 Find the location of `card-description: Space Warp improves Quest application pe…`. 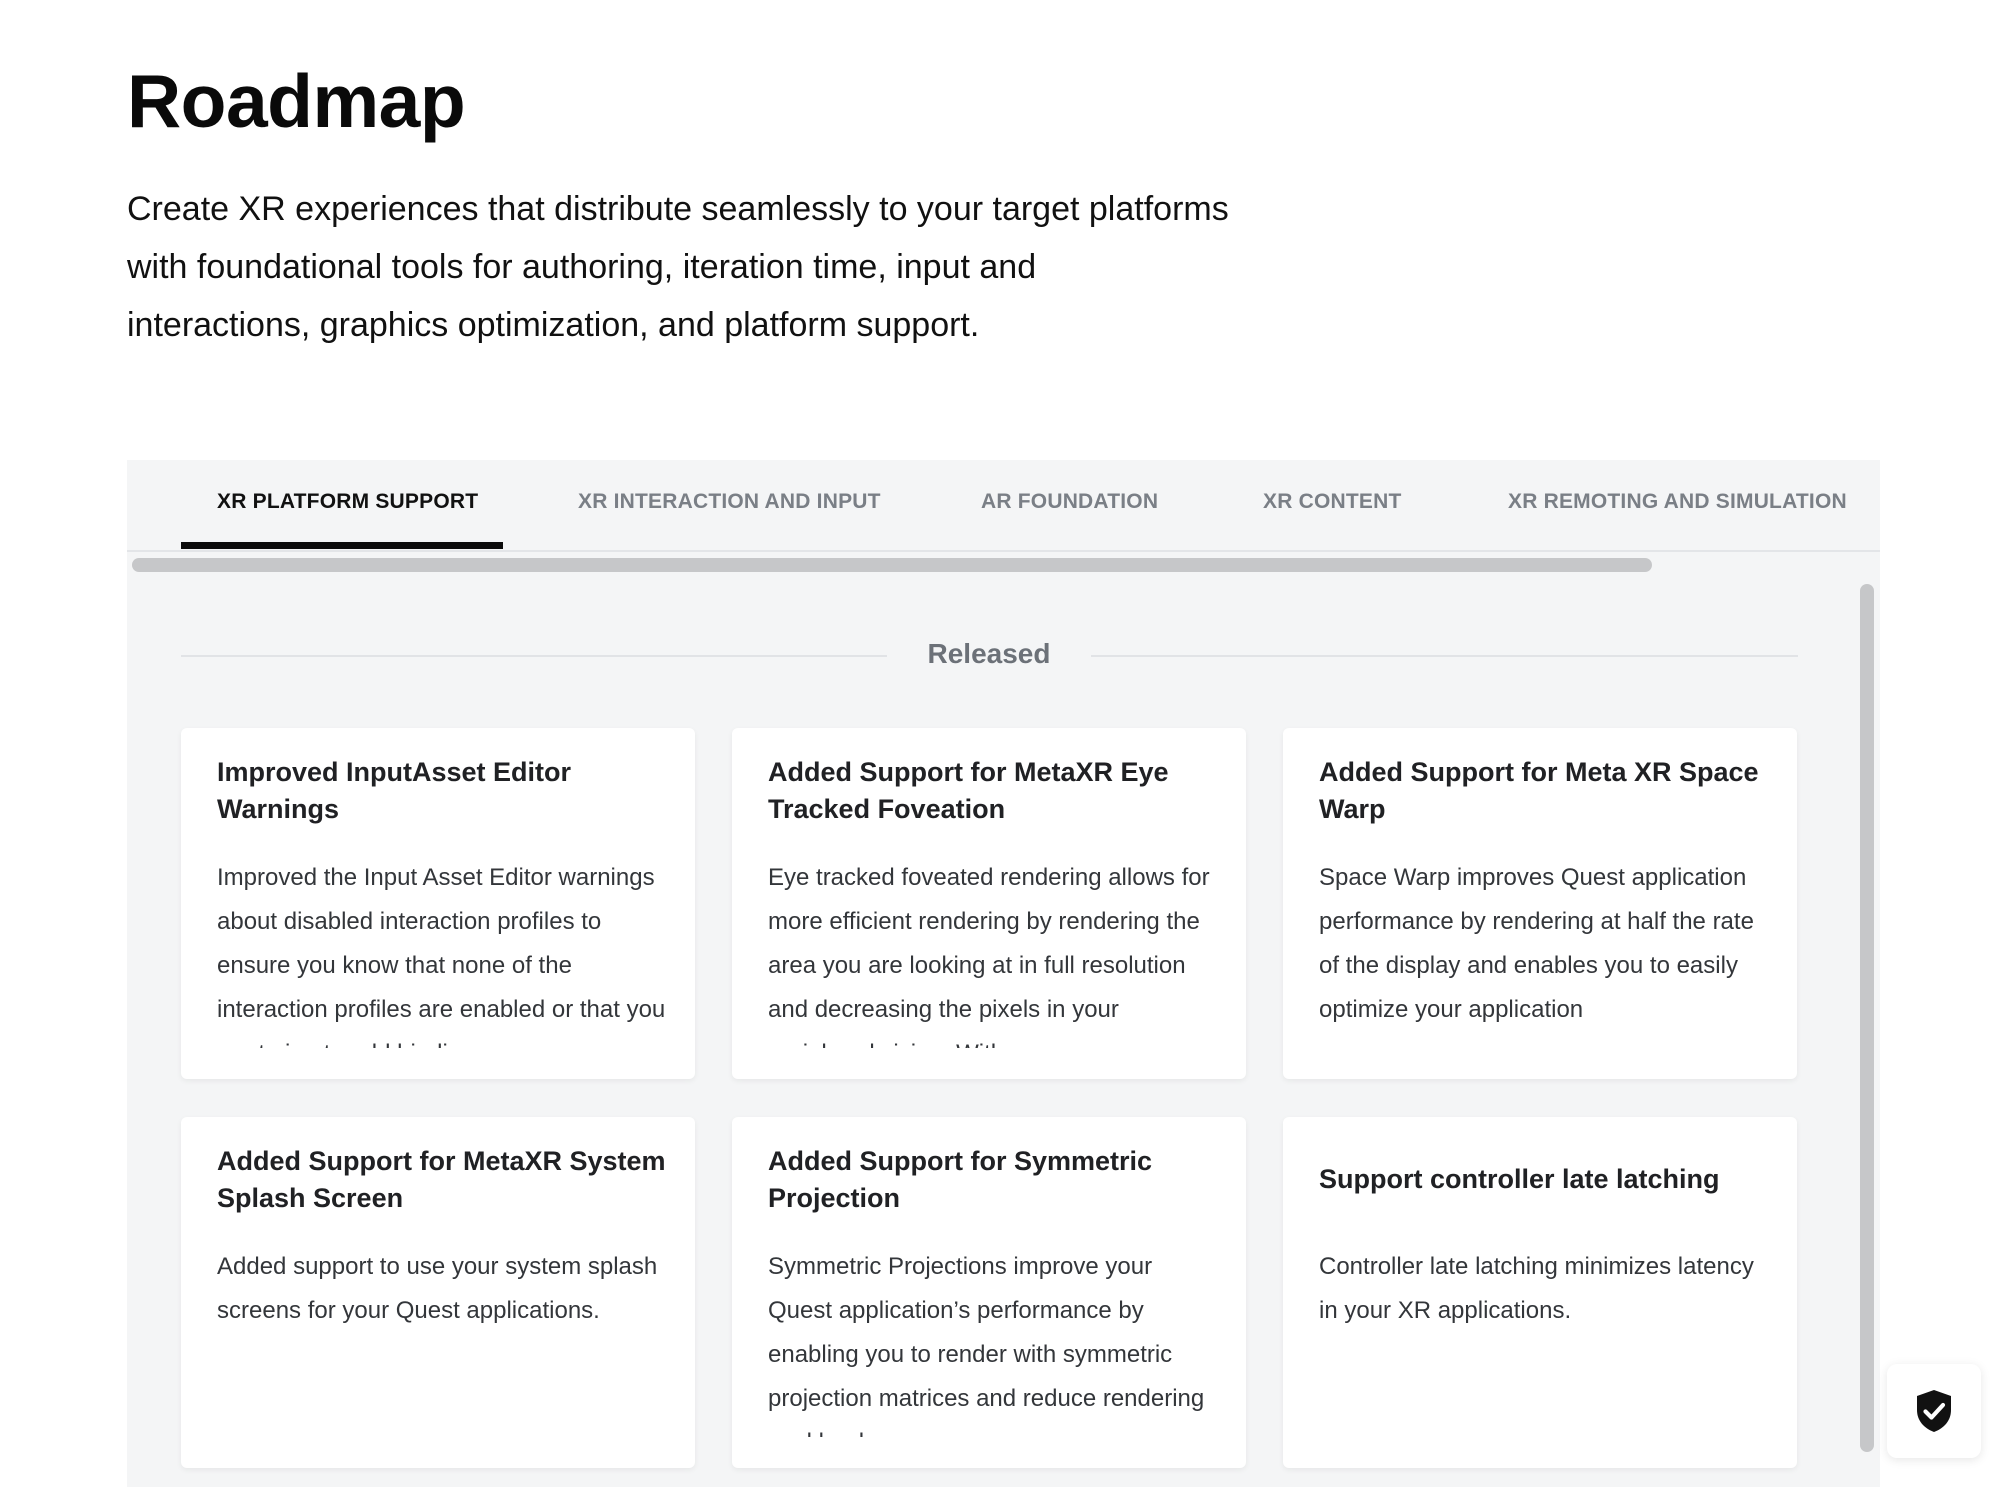

card-description: Space Warp improves Quest application pe… is located at coordinates (1536, 943).